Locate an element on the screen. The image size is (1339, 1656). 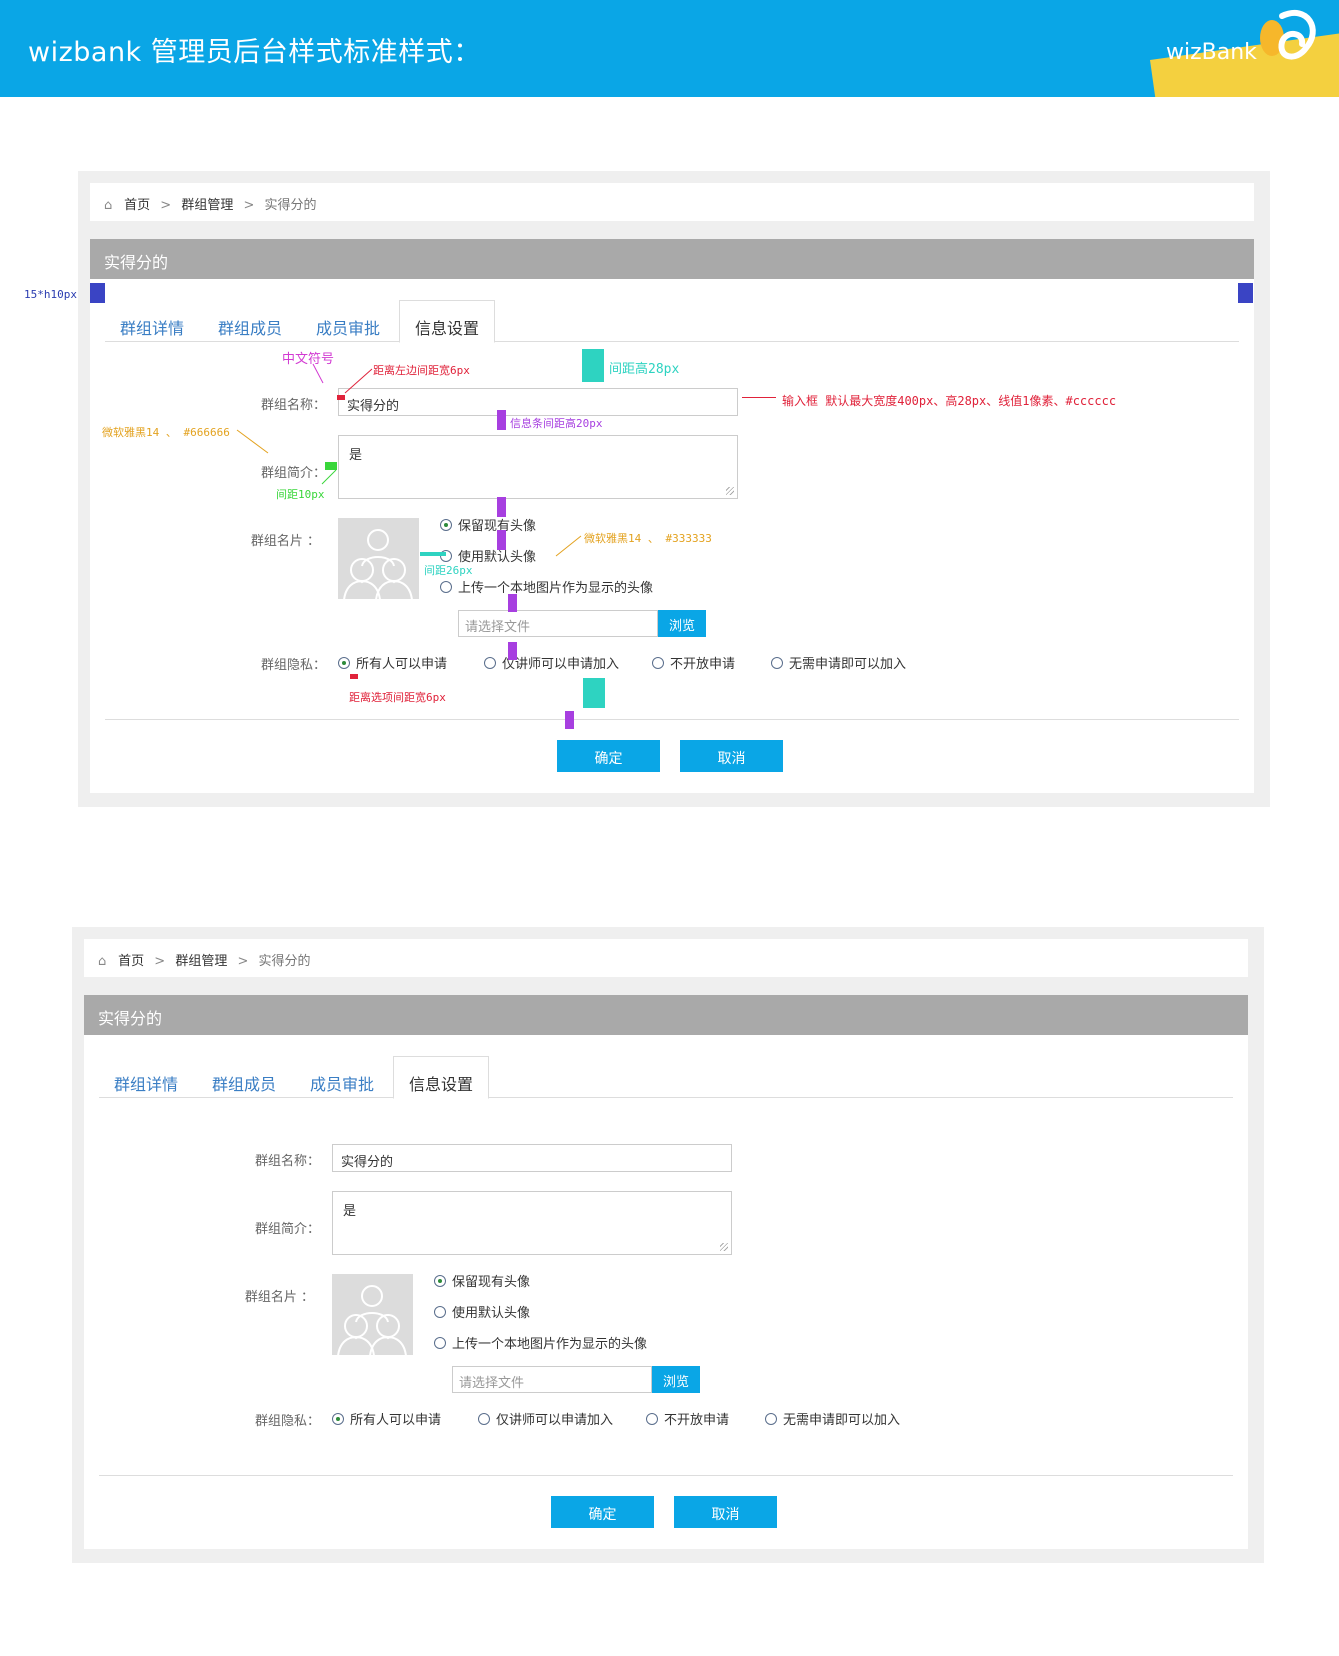
group-intro-value: 是 is located at coordinates (350, 1211).